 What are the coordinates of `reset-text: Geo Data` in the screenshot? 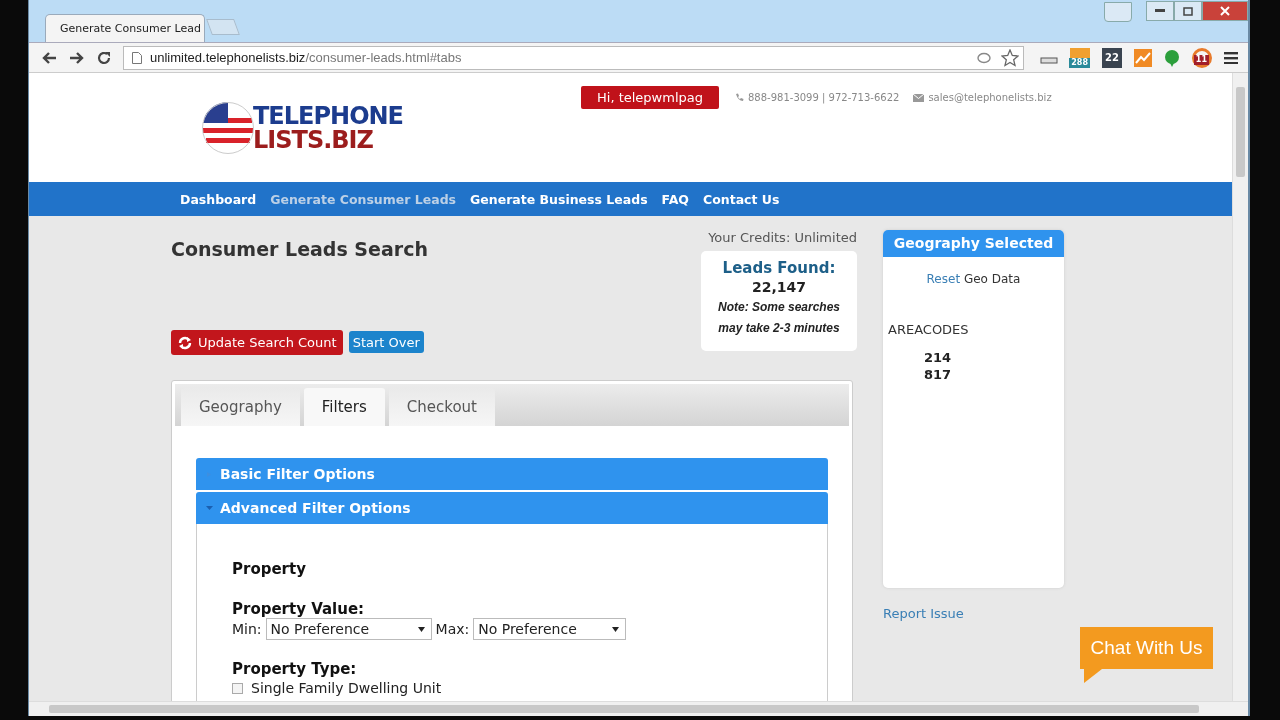 It's located at (992, 279).